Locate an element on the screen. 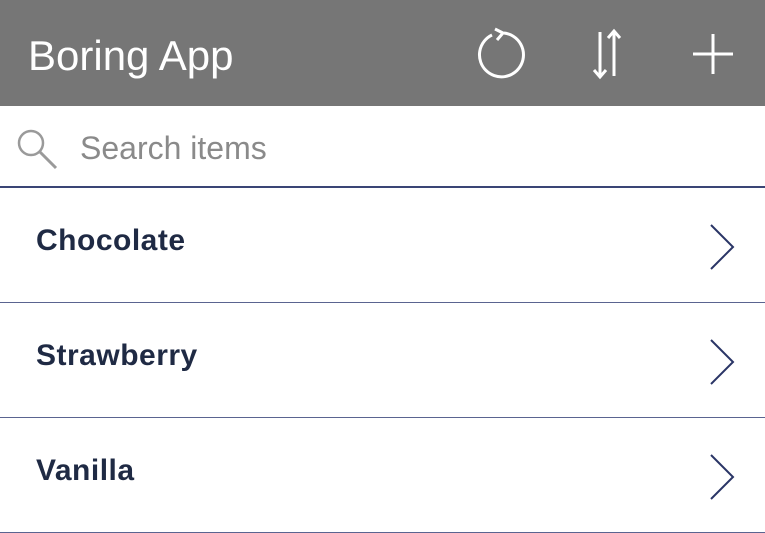 The image size is (765, 533). search-icon is located at coordinates (37, 149).